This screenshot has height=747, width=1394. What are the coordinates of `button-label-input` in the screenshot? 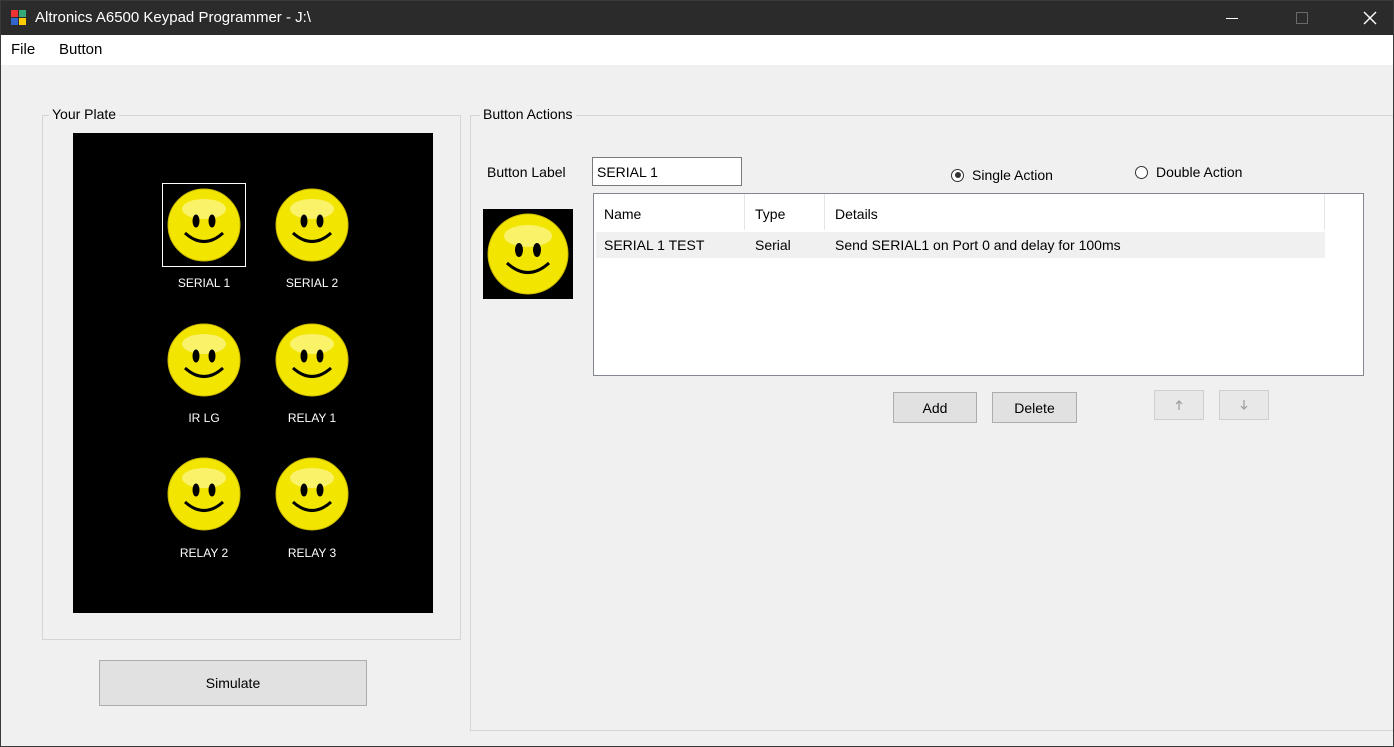 It's located at (667, 171).